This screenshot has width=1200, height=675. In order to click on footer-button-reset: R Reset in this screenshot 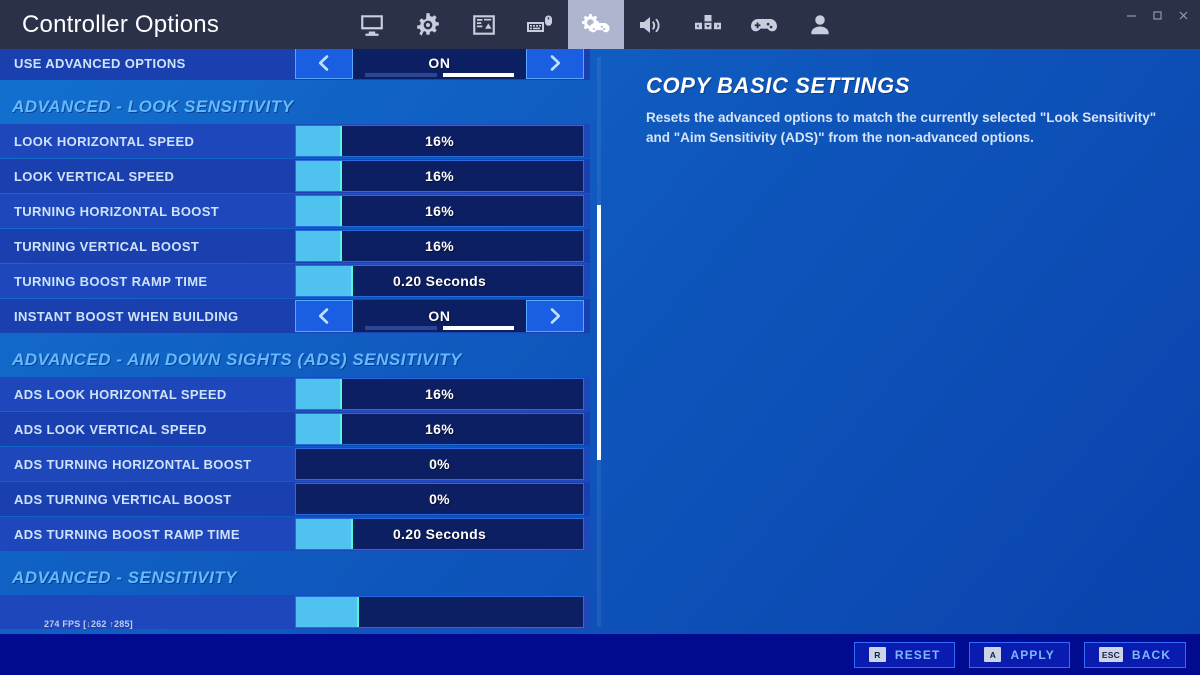, I will do `click(904, 654)`.